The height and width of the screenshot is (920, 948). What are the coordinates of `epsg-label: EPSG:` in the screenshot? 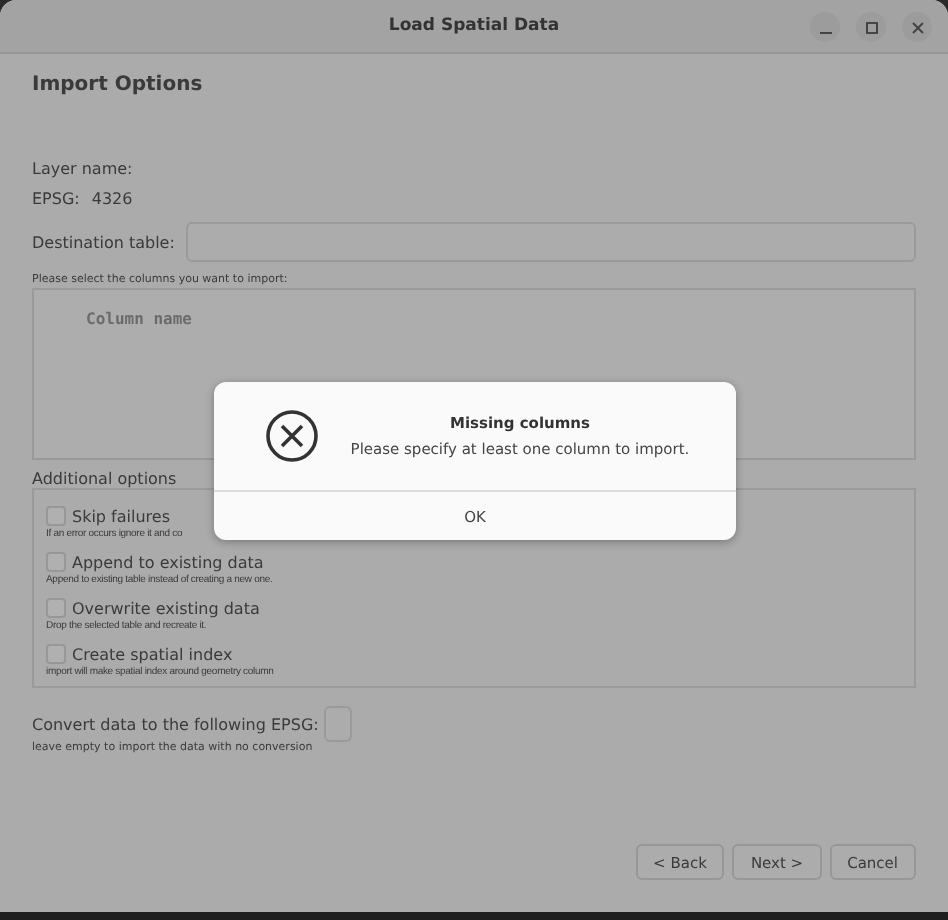 It's located at (56, 199).